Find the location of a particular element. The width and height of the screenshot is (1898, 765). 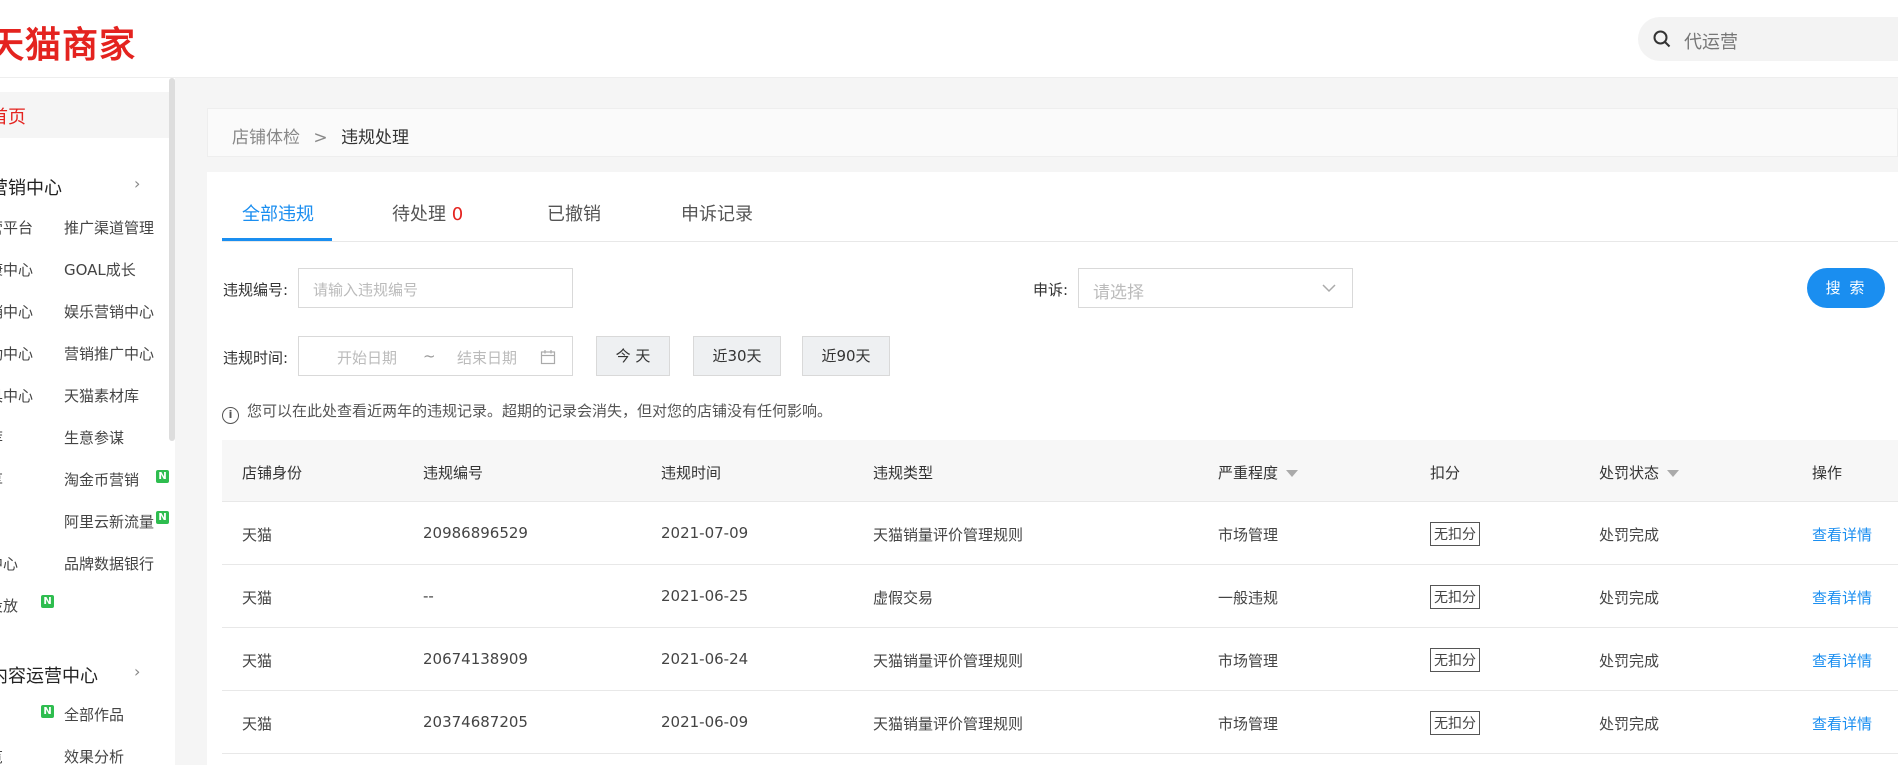

sidebar-section-marketing: 营销中心 is located at coordinates (31, 187).